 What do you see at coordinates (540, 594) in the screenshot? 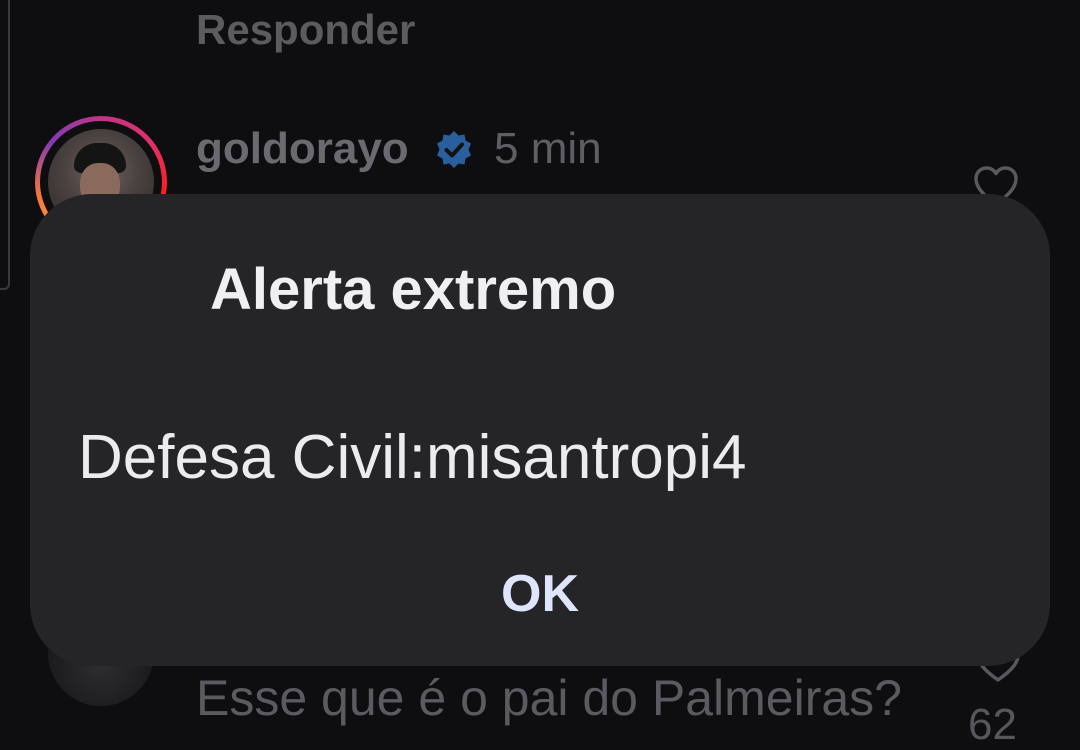
I see `ok-button: OK` at bounding box center [540, 594].